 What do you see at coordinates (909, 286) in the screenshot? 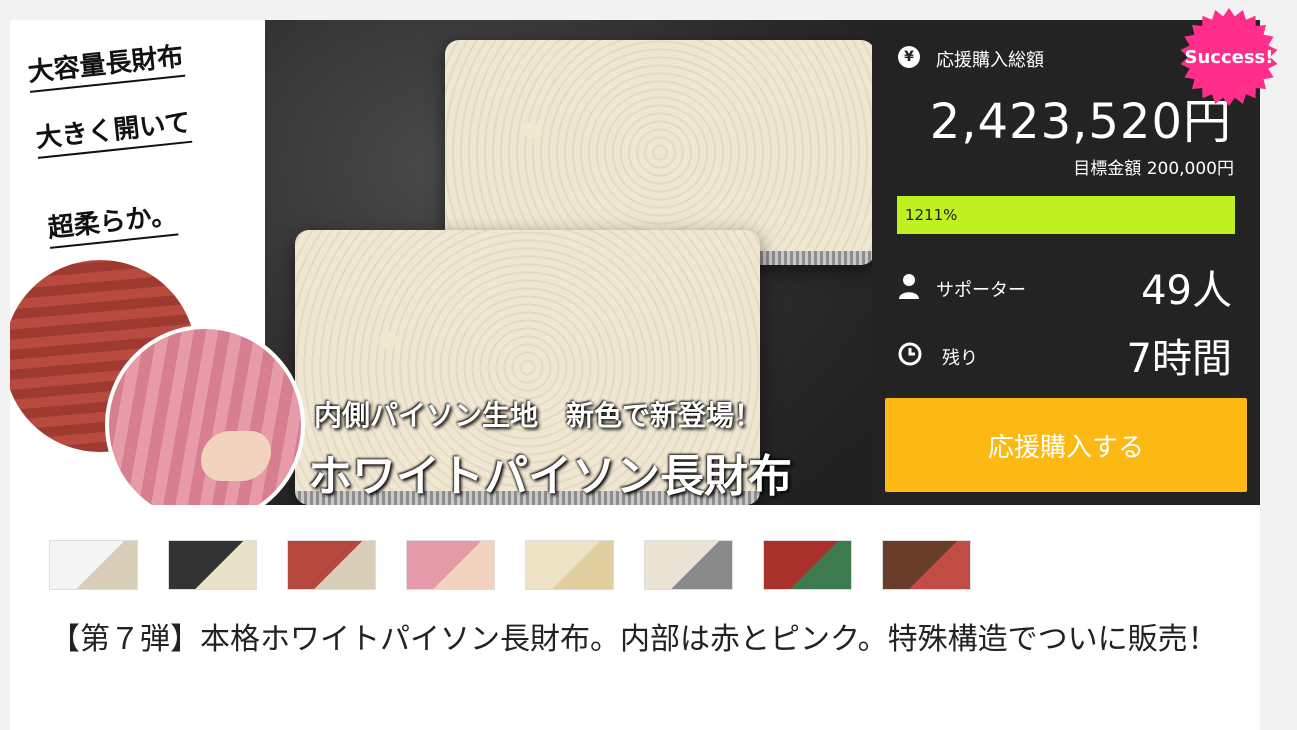
I see `person-icon` at bounding box center [909, 286].